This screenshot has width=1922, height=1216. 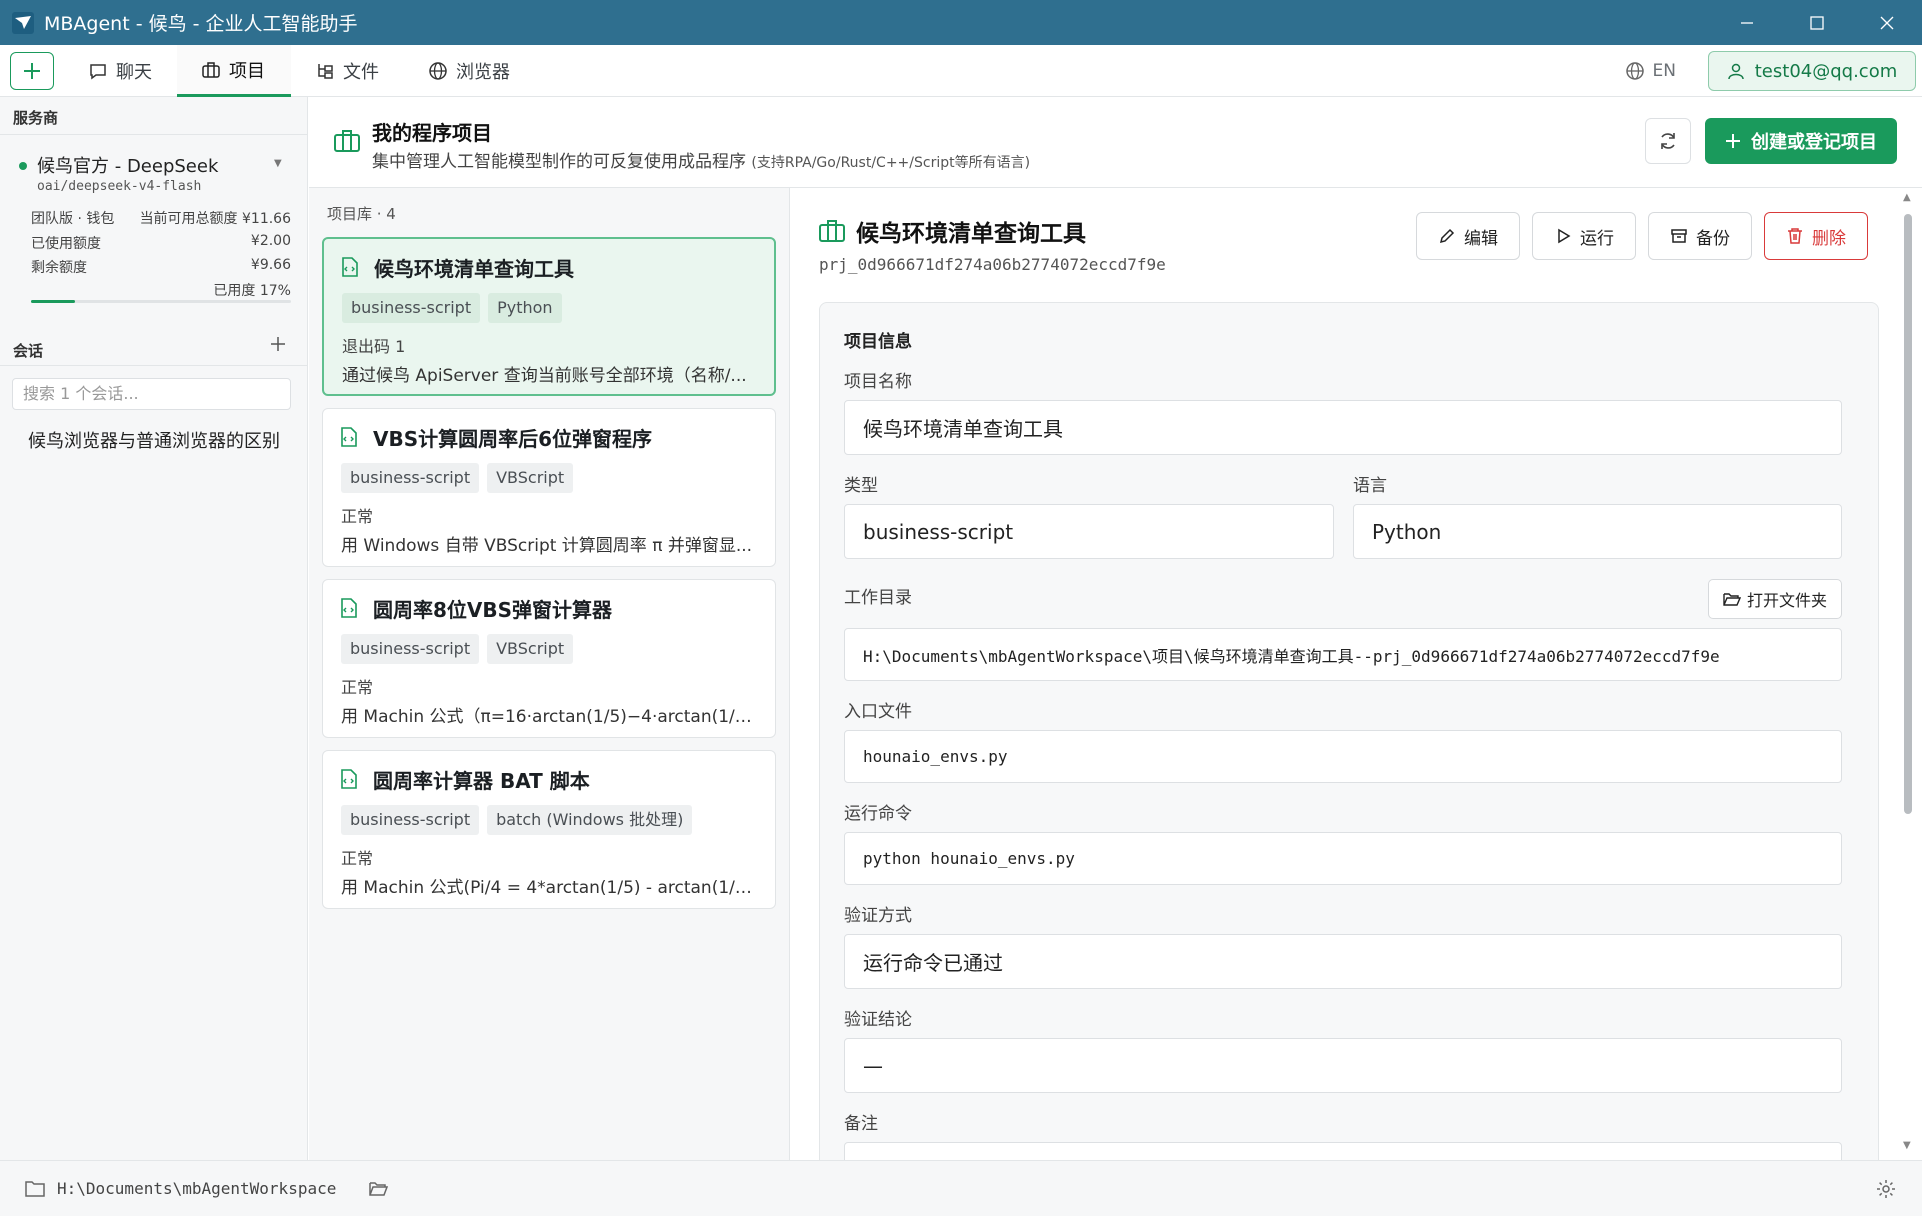 I want to click on close-icon, so click(x=1887, y=22).